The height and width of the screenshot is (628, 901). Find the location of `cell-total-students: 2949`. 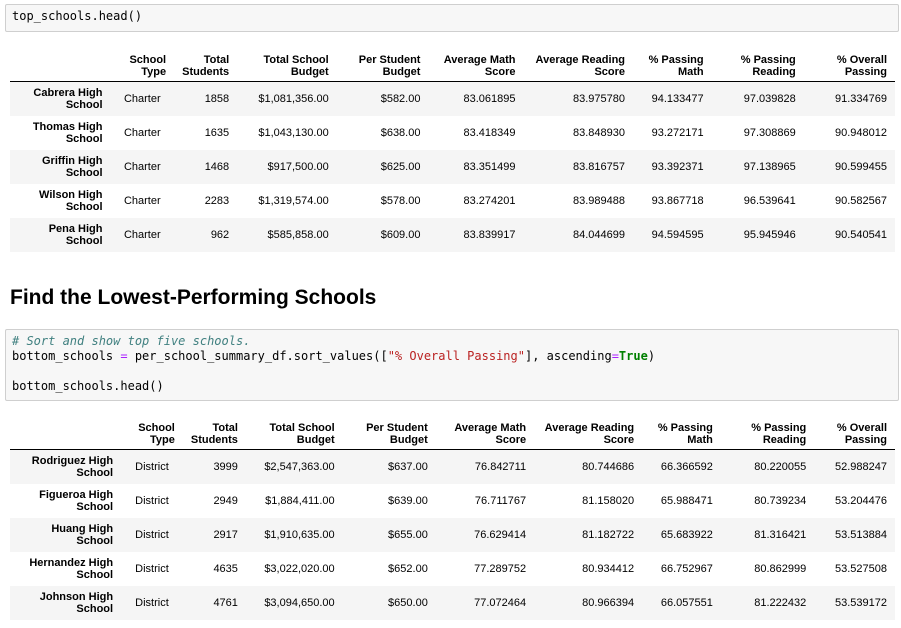

cell-total-students: 2949 is located at coordinates (225, 500).